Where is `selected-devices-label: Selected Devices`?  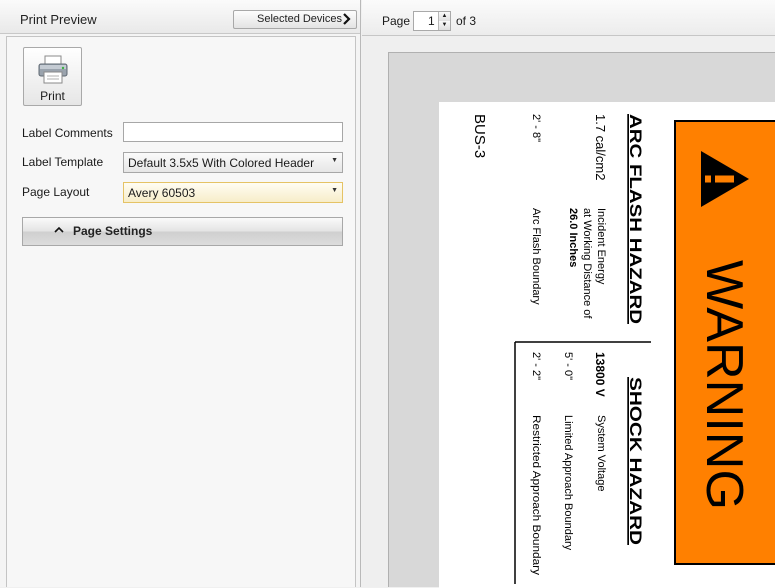
selected-devices-label: Selected Devices is located at coordinates (299, 19).